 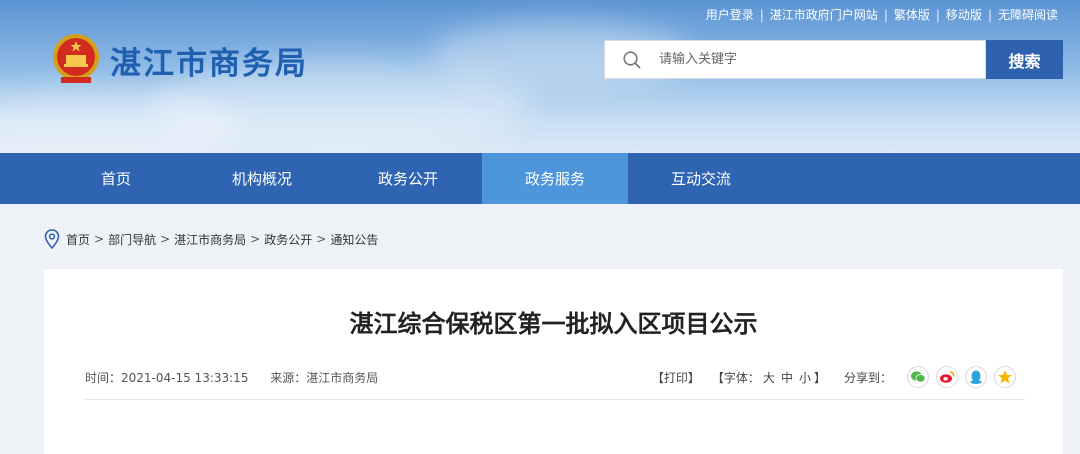 I want to click on search-box, so click(x=795, y=59).